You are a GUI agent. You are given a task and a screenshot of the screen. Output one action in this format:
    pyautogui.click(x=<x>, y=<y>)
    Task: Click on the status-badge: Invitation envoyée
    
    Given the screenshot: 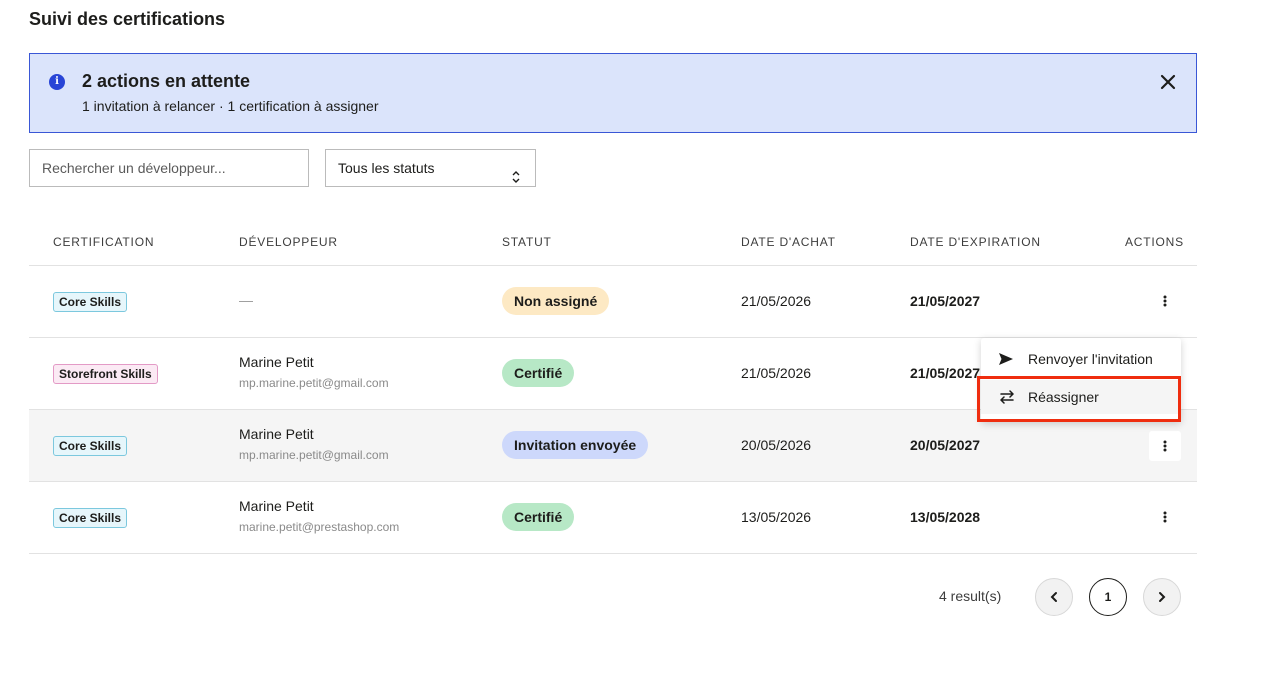 What is the action you would take?
    pyautogui.click(x=575, y=445)
    